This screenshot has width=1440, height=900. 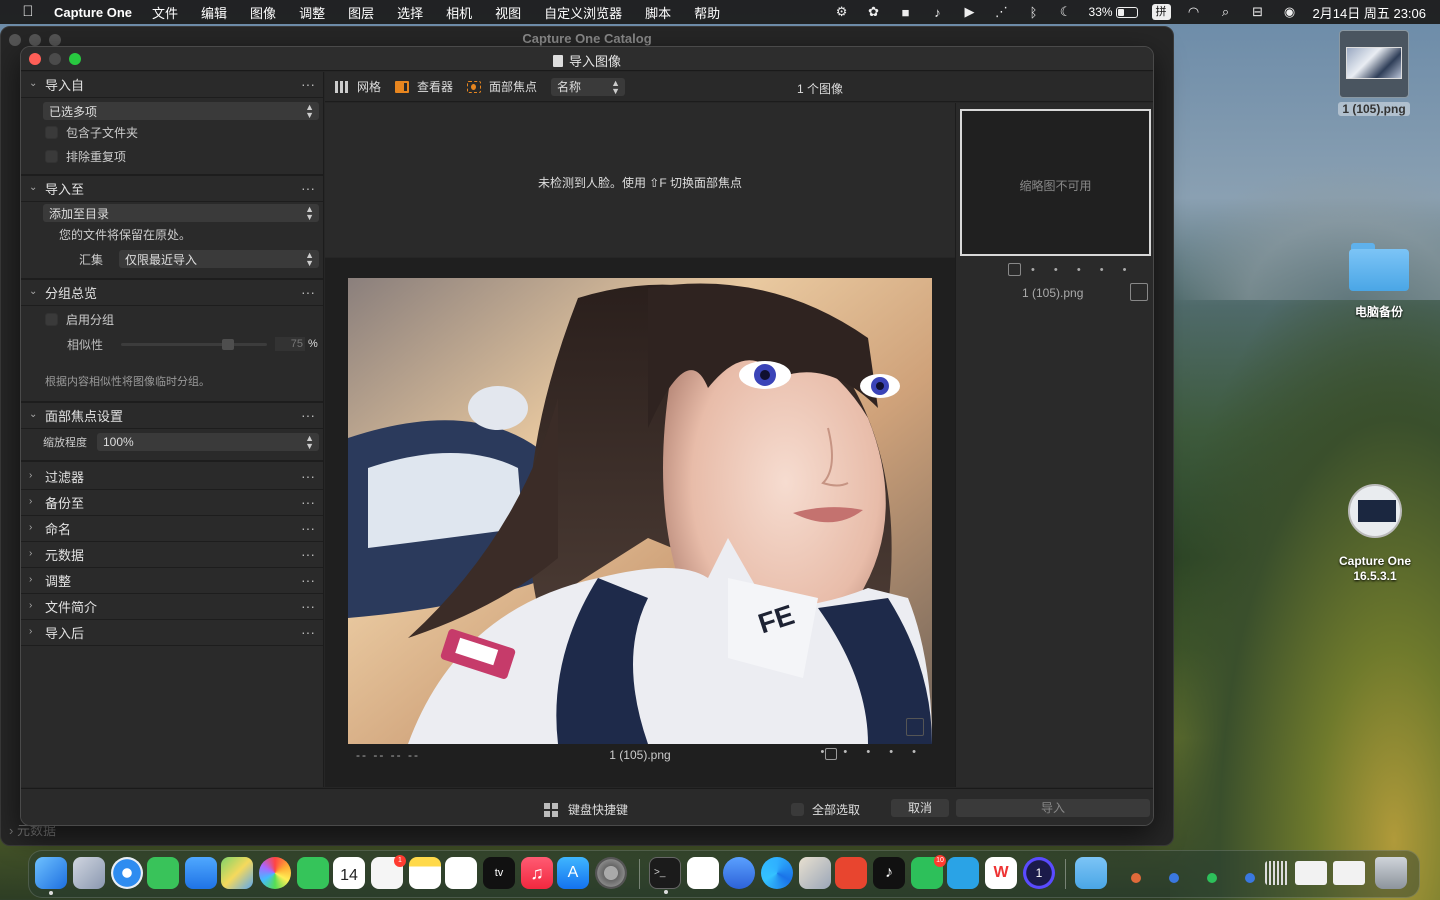 What do you see at coordinates (928, 872) in the screenshot?
I see `wechat-icon: 10` at bounding box center [928, 872].